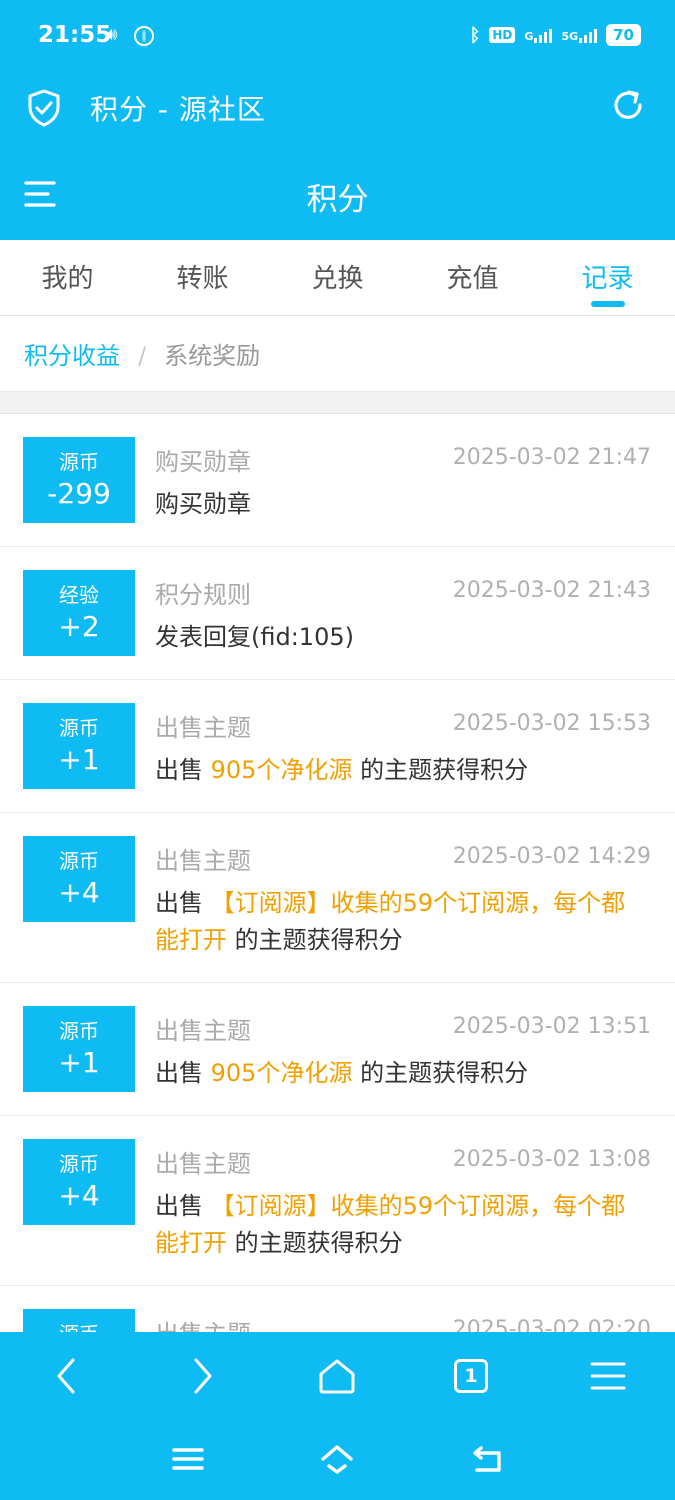  What do you see at coordinates (254, 637) in the screenshot?
I see `desc-text: 发表回复(fid:105)` at bounding box center [254, 637].